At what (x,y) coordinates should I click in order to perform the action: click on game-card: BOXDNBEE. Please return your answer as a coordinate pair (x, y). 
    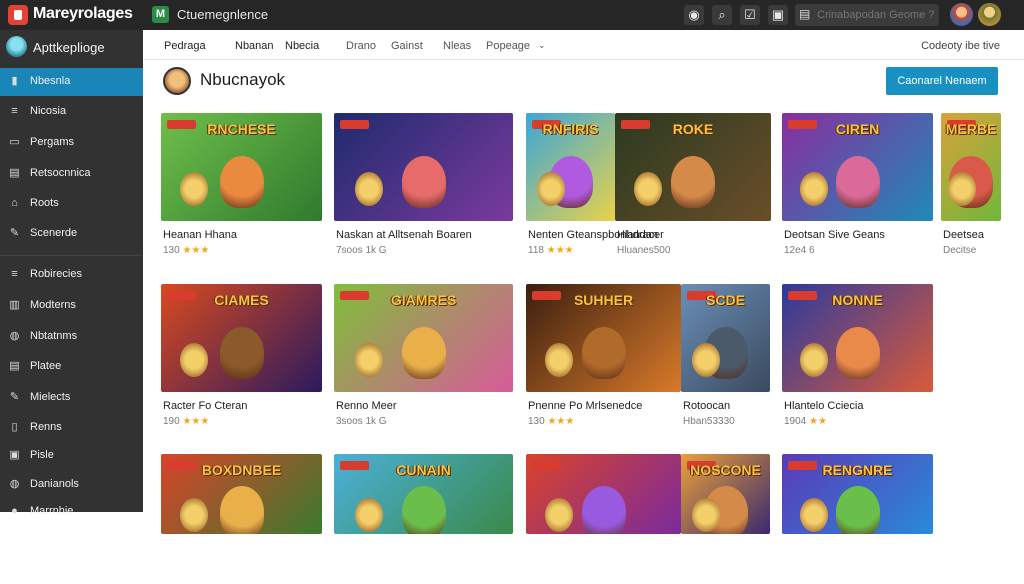
    Looking at the image, I should click on (241, 519).